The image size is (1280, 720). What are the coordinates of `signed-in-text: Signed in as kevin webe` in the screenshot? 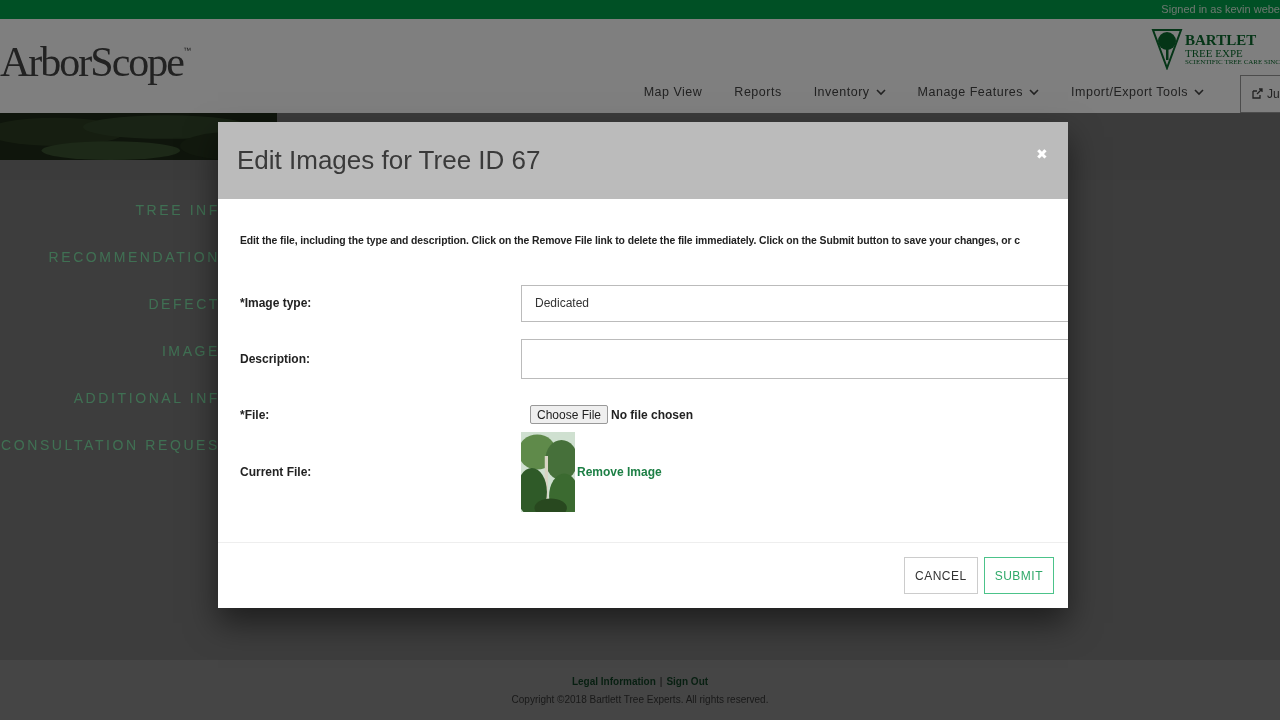 It's located at (1220, 10).